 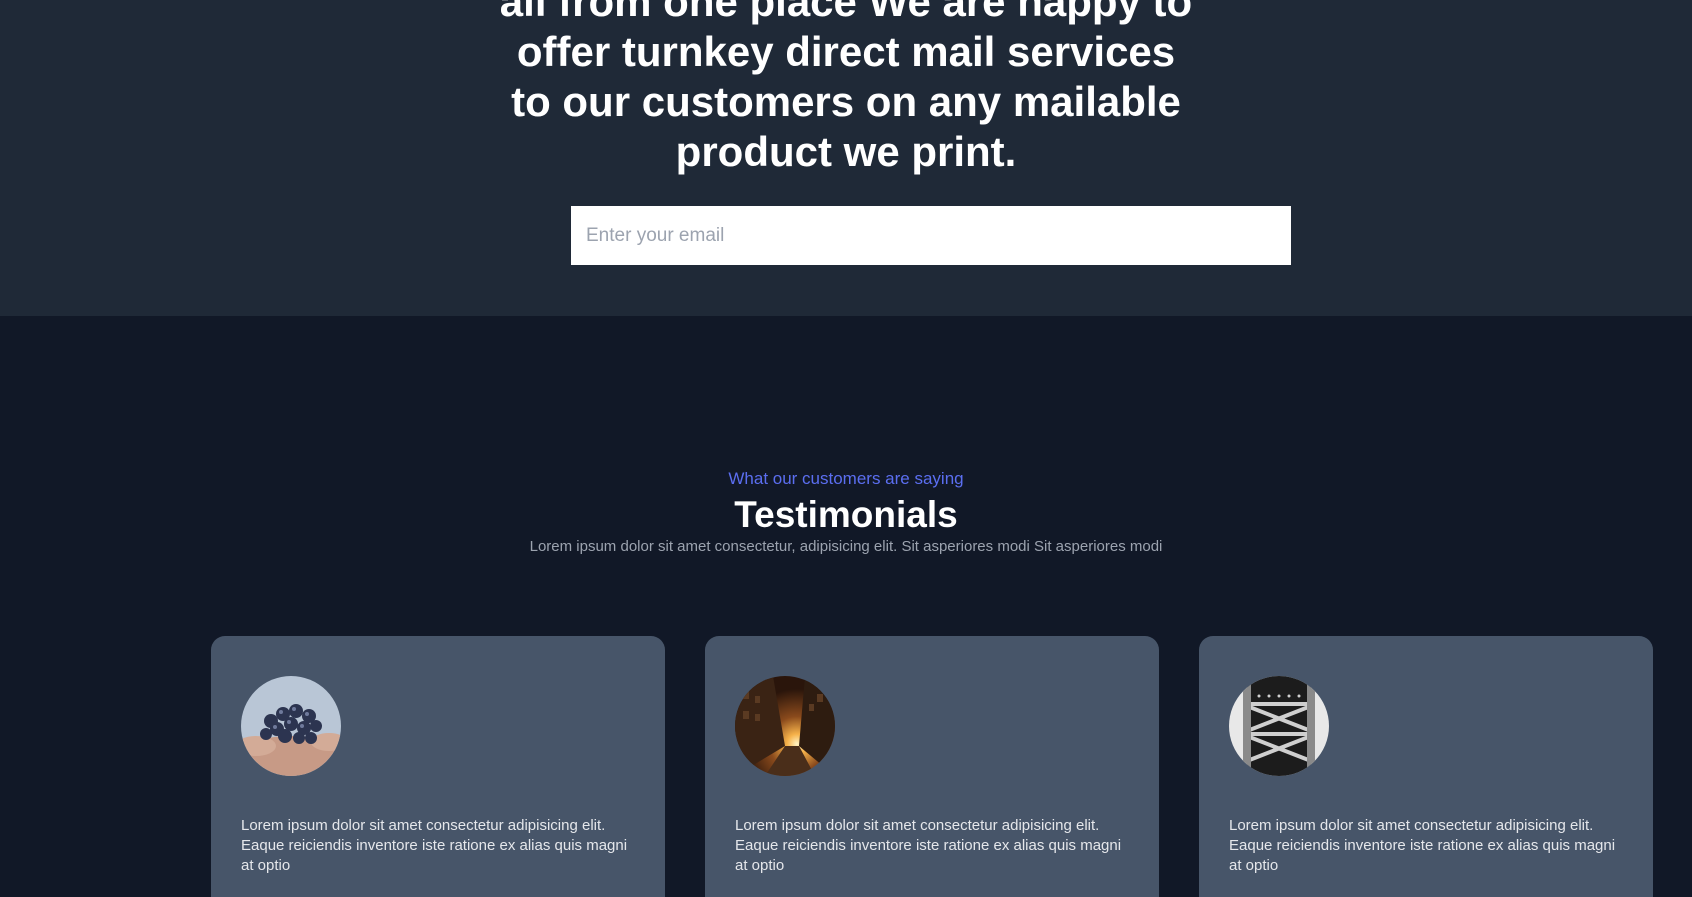 I want to click on steel-structure-photo-icon, so click(x=1279, y=726).